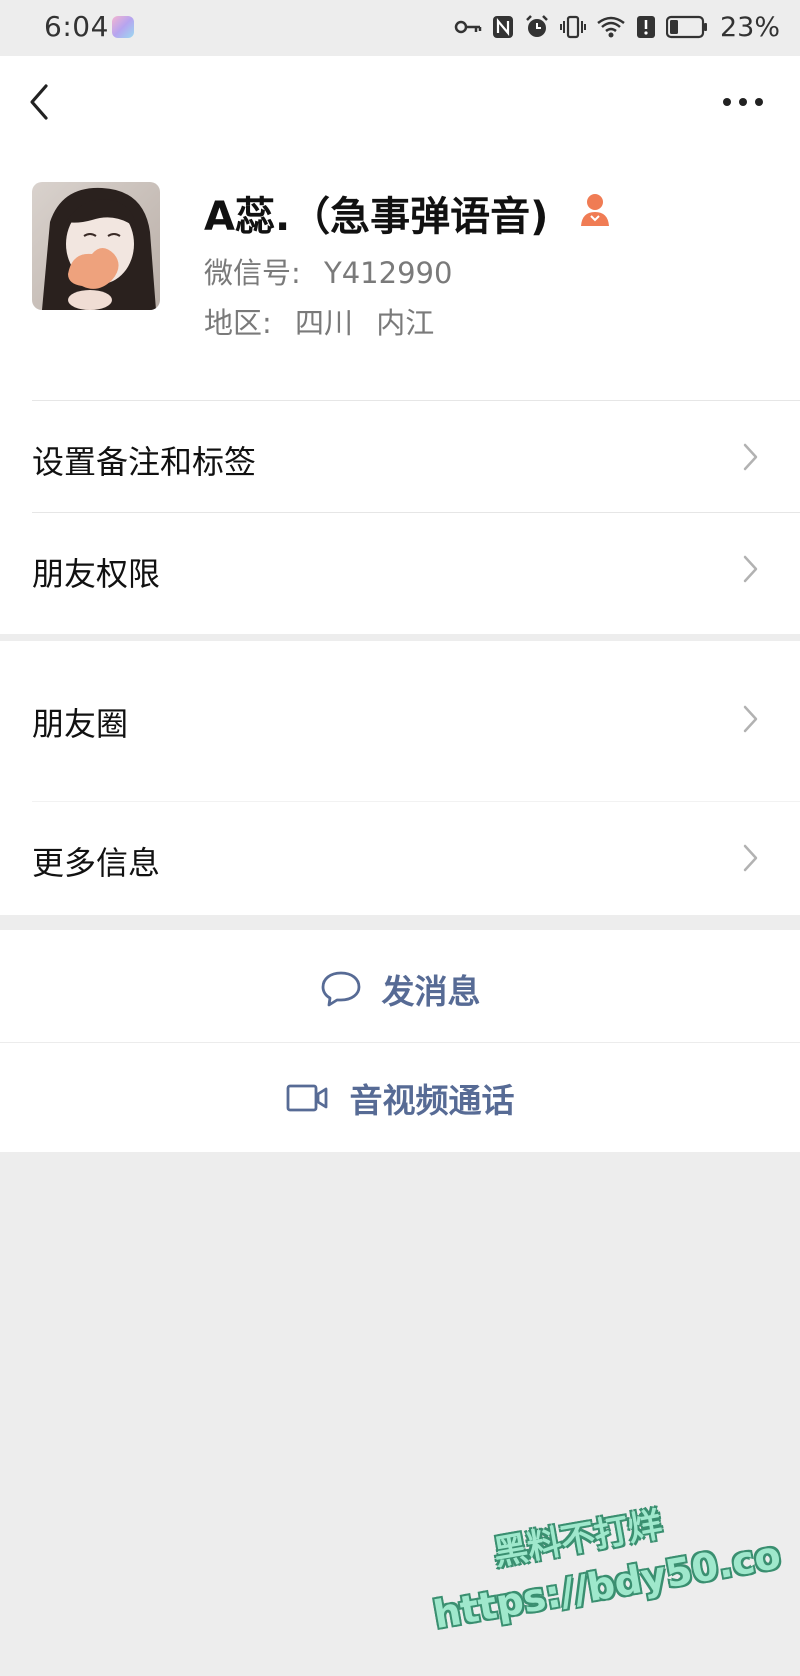  Describe the element at coordinates (611, 27) in the screenshot. I see `wifi-icon` at that location.